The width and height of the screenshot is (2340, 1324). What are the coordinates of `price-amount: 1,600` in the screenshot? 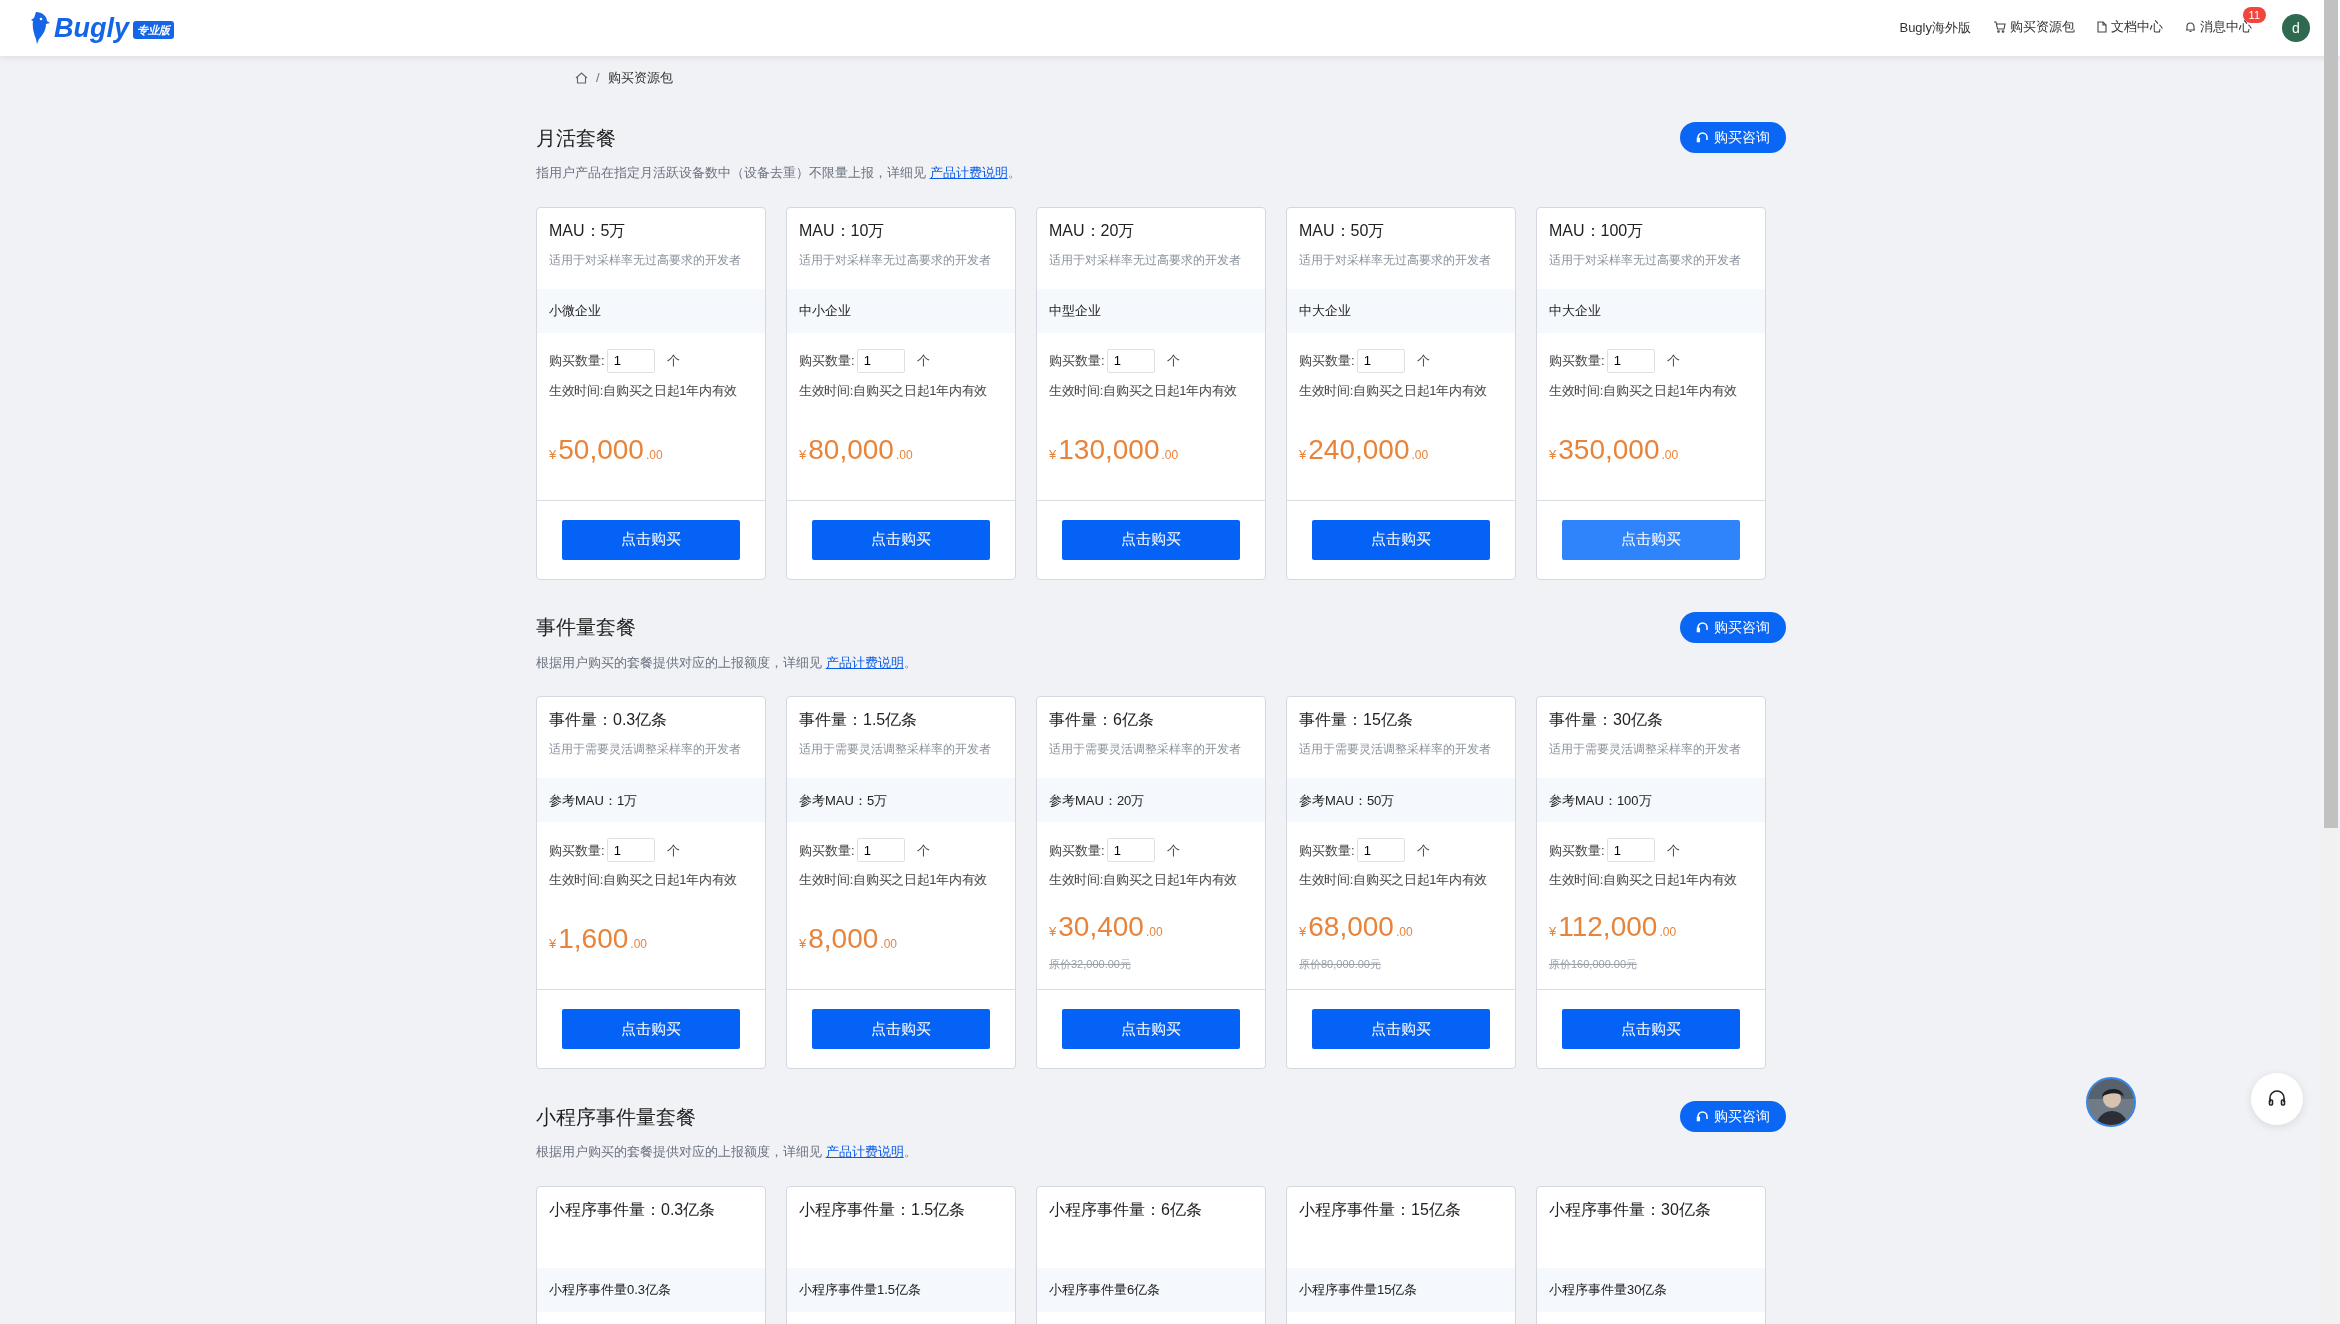 It's located at (593, 939).